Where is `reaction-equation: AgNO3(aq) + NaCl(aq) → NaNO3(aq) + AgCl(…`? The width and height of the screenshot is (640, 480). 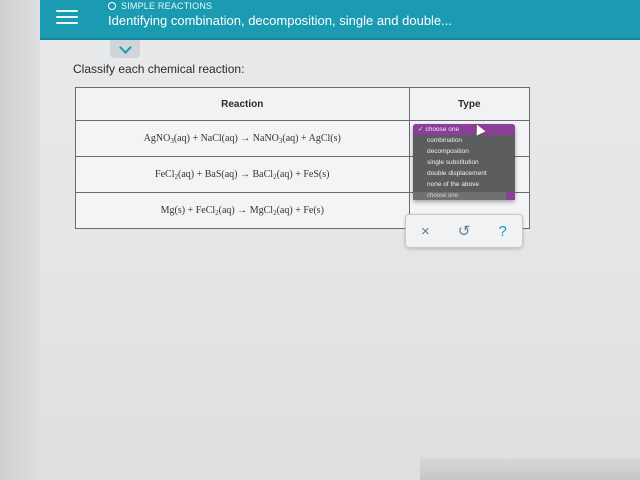
reaction-equation: AgNO3(aq) + NaCl(aq) → NaNO3(aq) + AgCl(… is located at coordinates (242, 138).